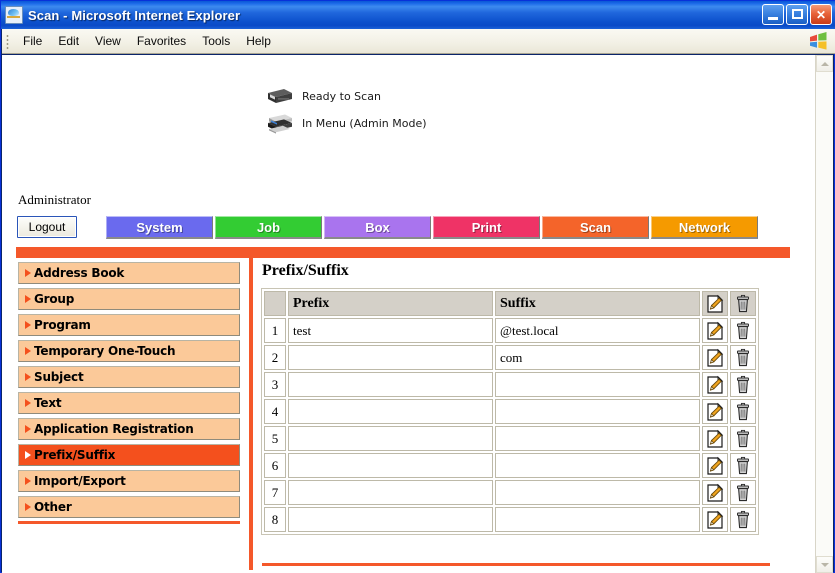  I want to click on table-row: 1 test @test.local, so click(510, 330).